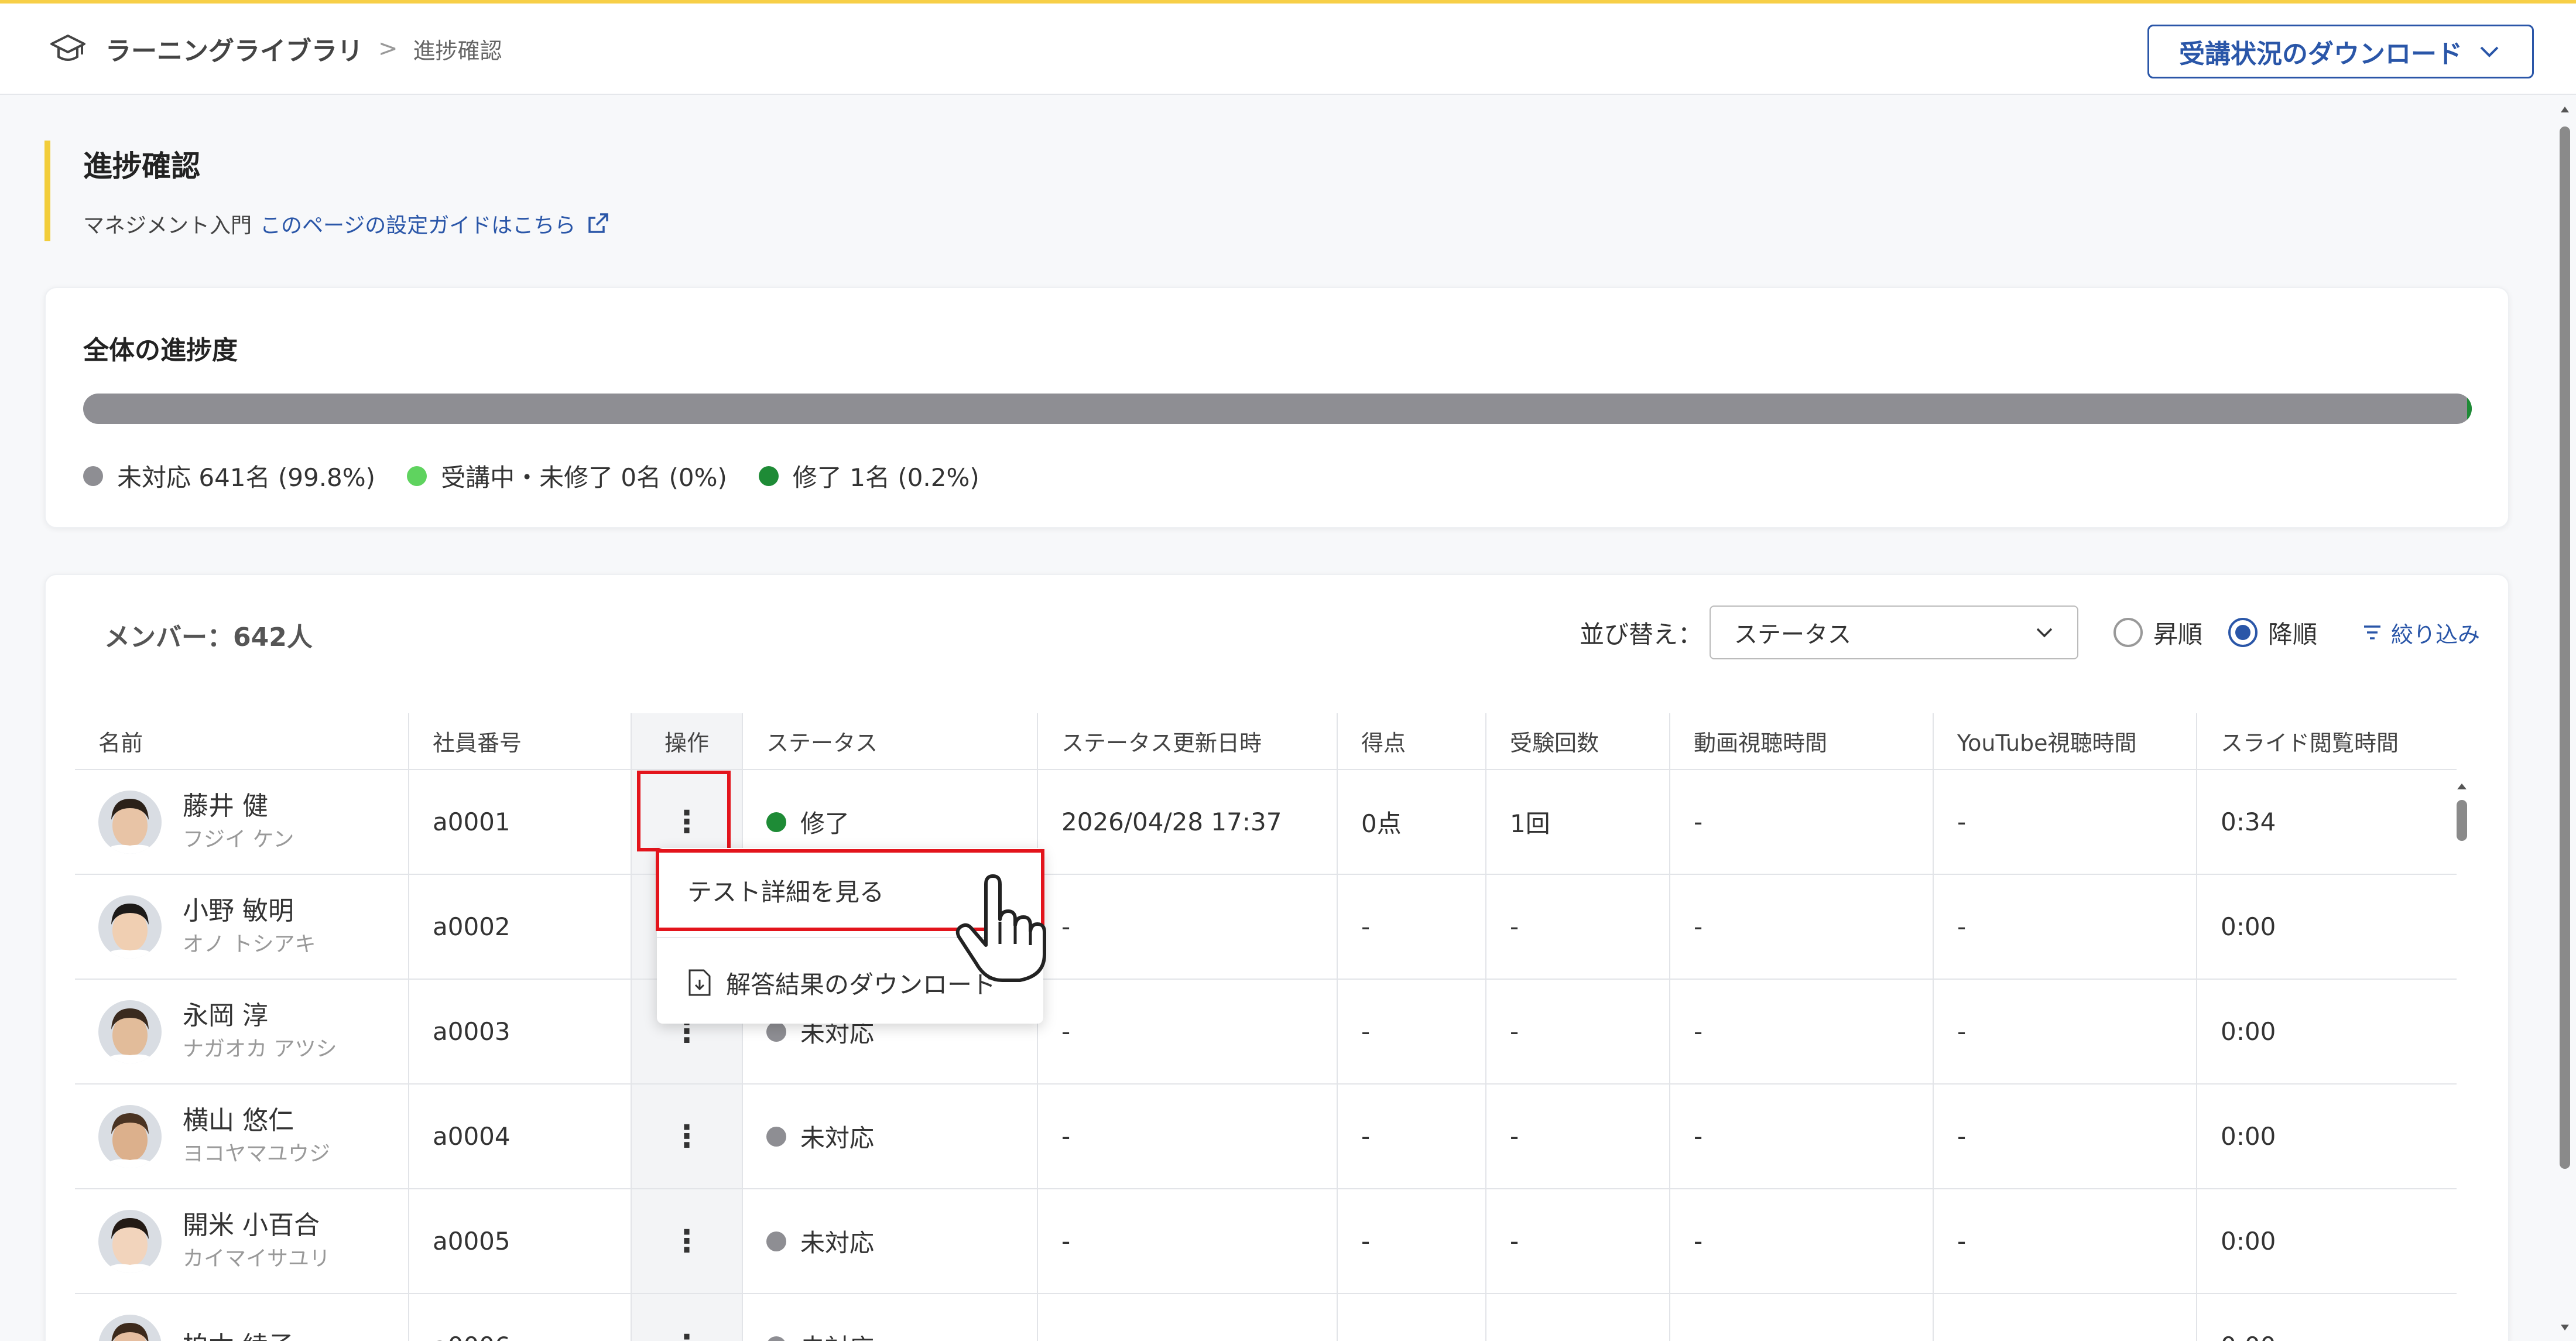 The image size is (2576, 1341). I want to click on member-name: 横山 悠仁, so click(256, 1120).